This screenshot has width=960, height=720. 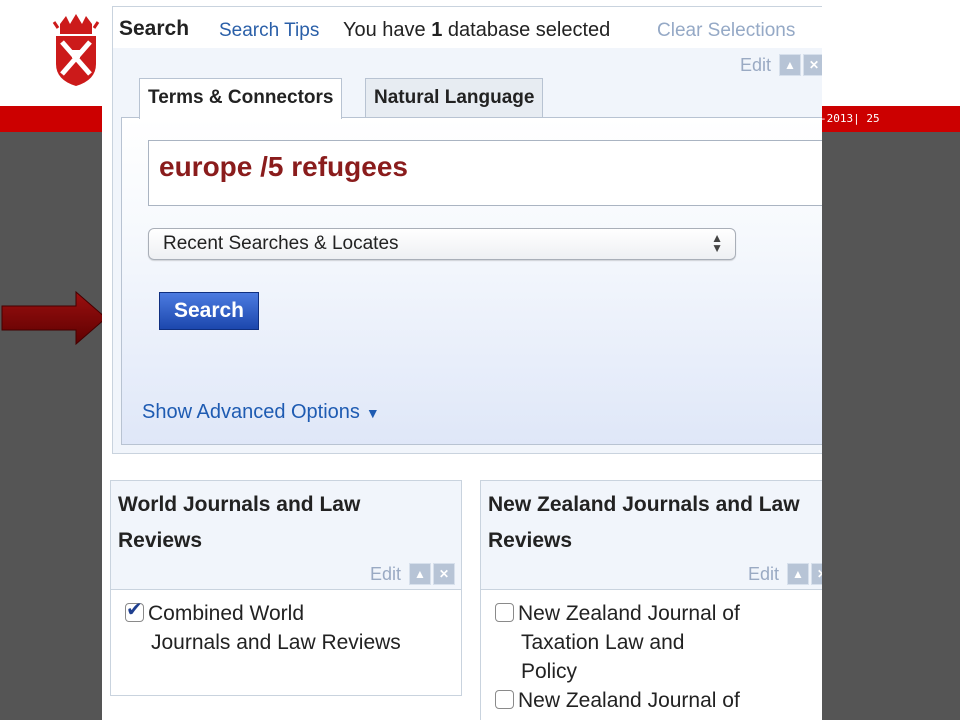 I want to click on search-heading: Search, so click(x=154, y=28).